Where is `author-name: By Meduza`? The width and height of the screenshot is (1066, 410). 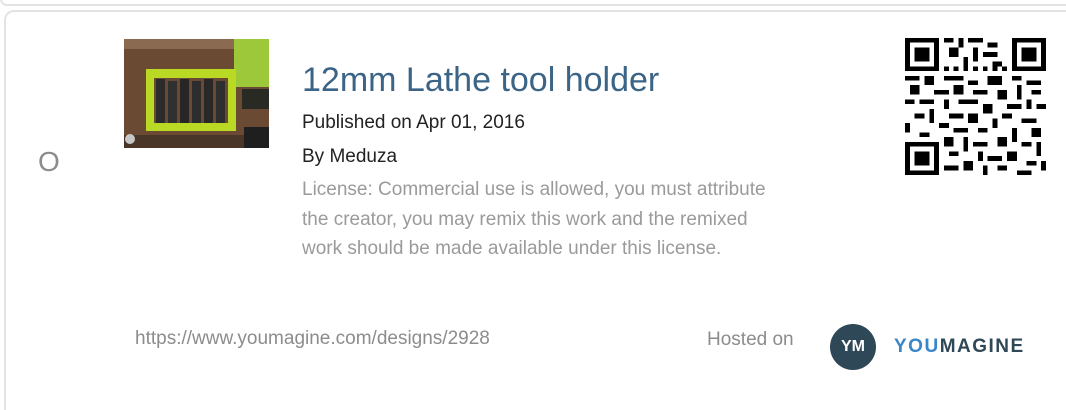 author-name: By Meduza is located at coordinates (350, 156).